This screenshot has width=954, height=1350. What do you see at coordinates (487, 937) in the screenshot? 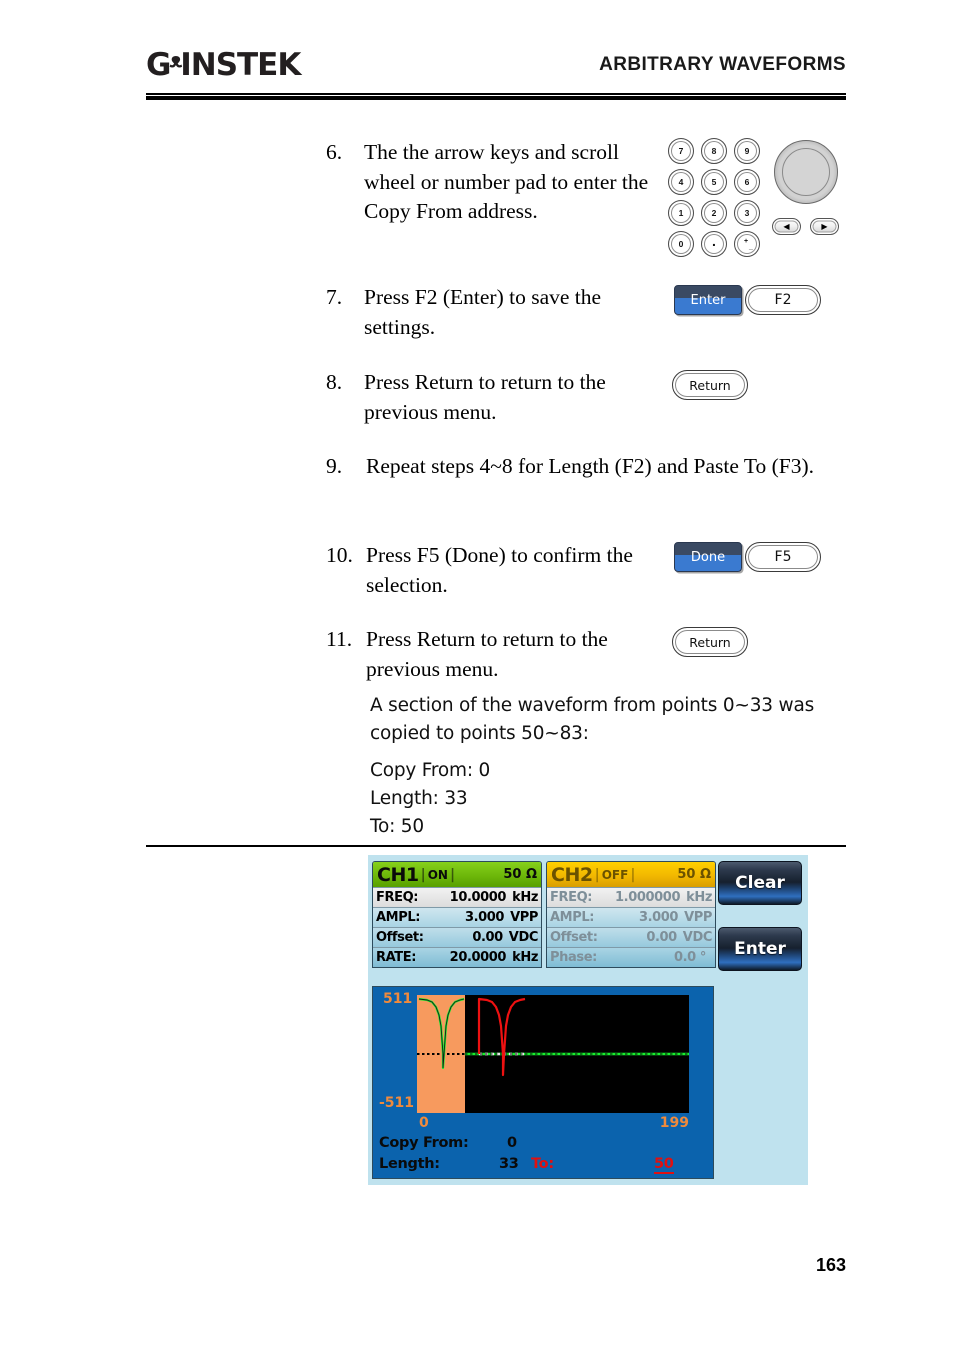
I see `ch1-offset-value: 0.00` at bounding box center [487, 937].